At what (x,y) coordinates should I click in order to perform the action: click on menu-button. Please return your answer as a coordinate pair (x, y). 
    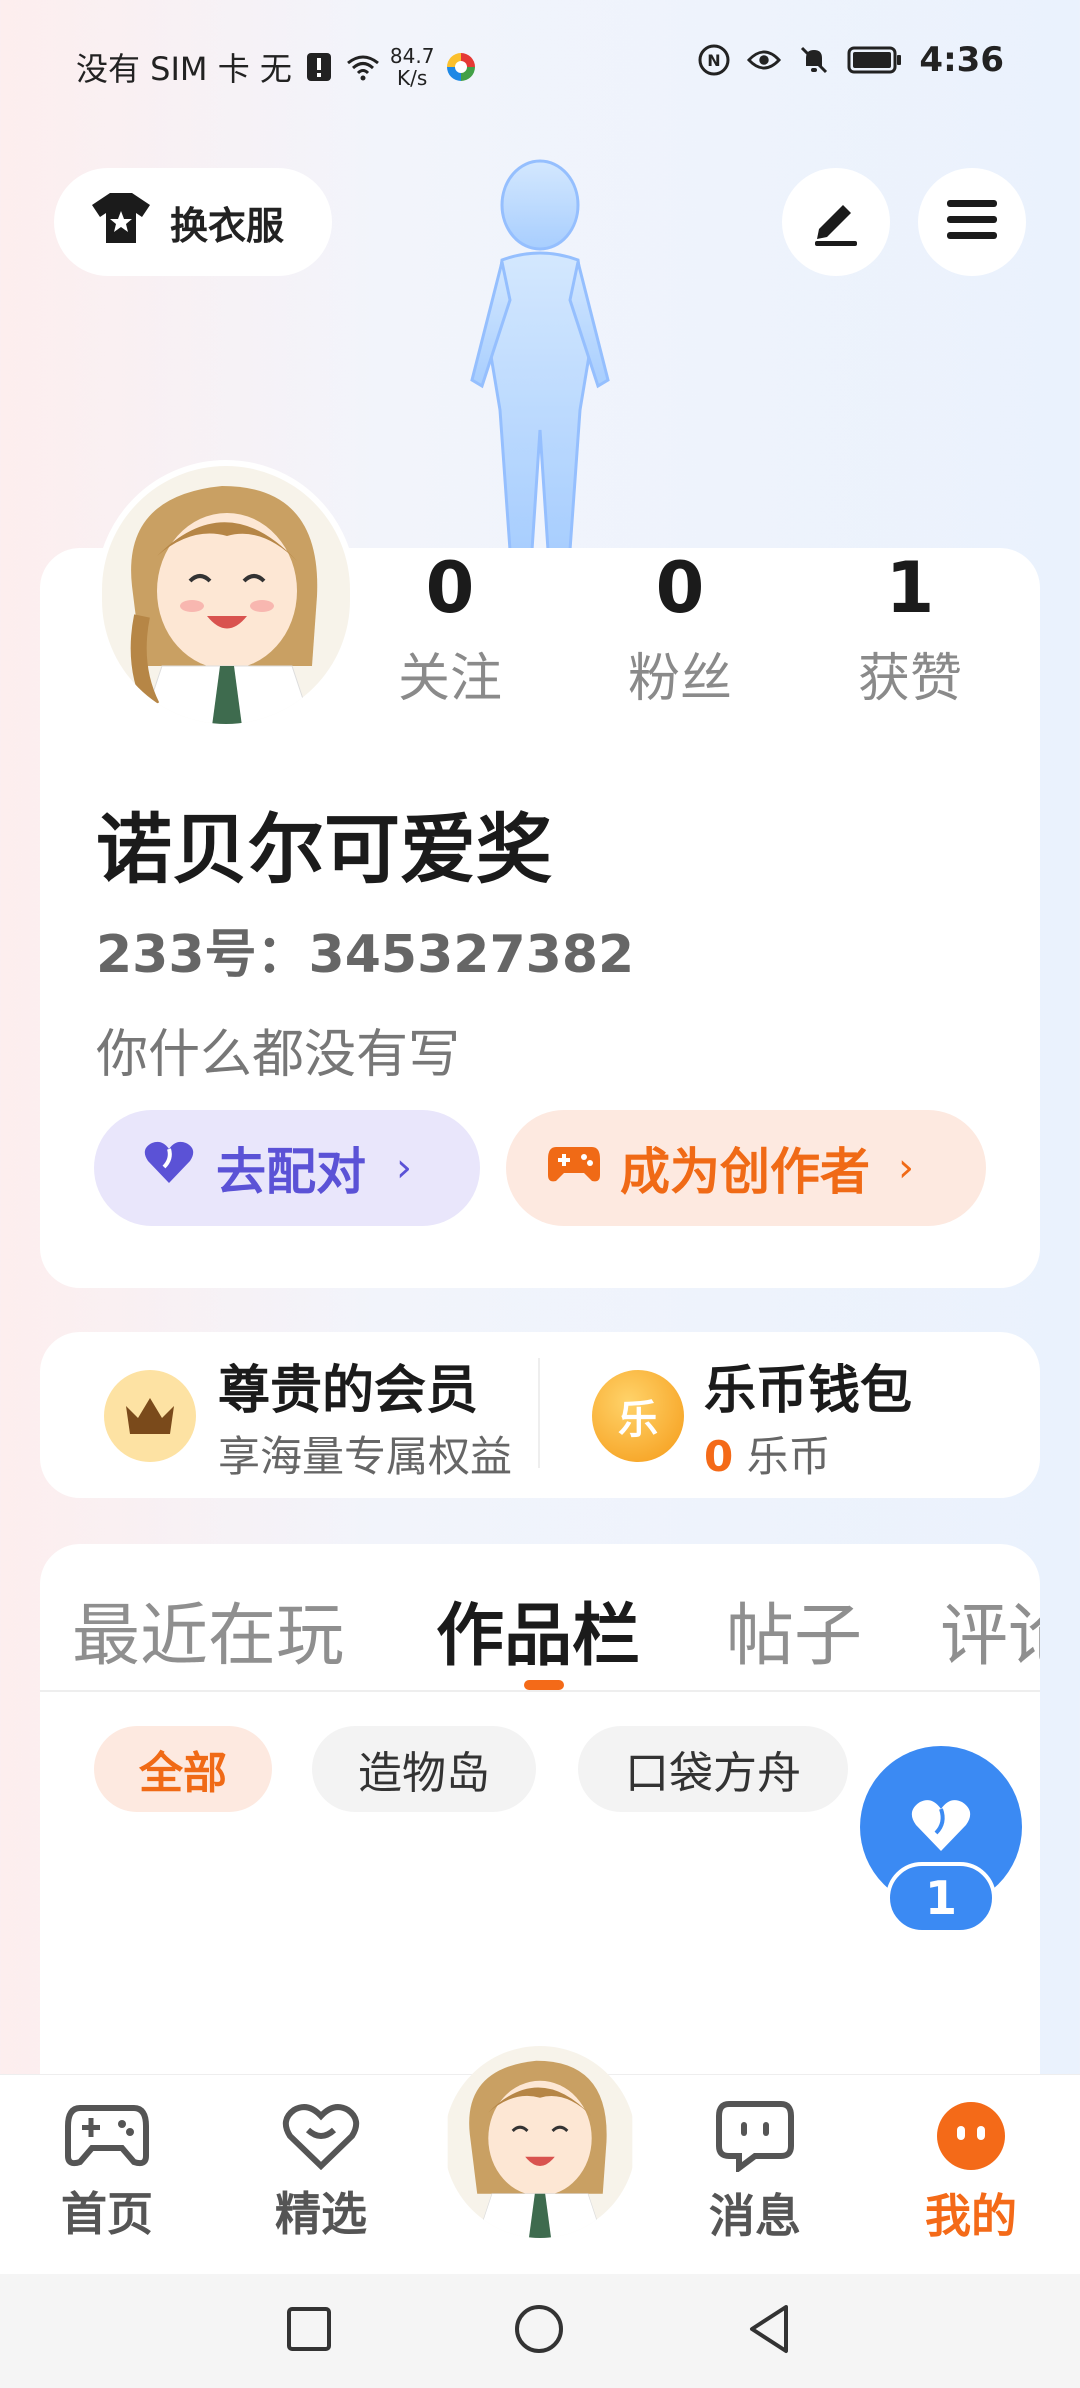
    Looking at the image, I should click on (972, 222).